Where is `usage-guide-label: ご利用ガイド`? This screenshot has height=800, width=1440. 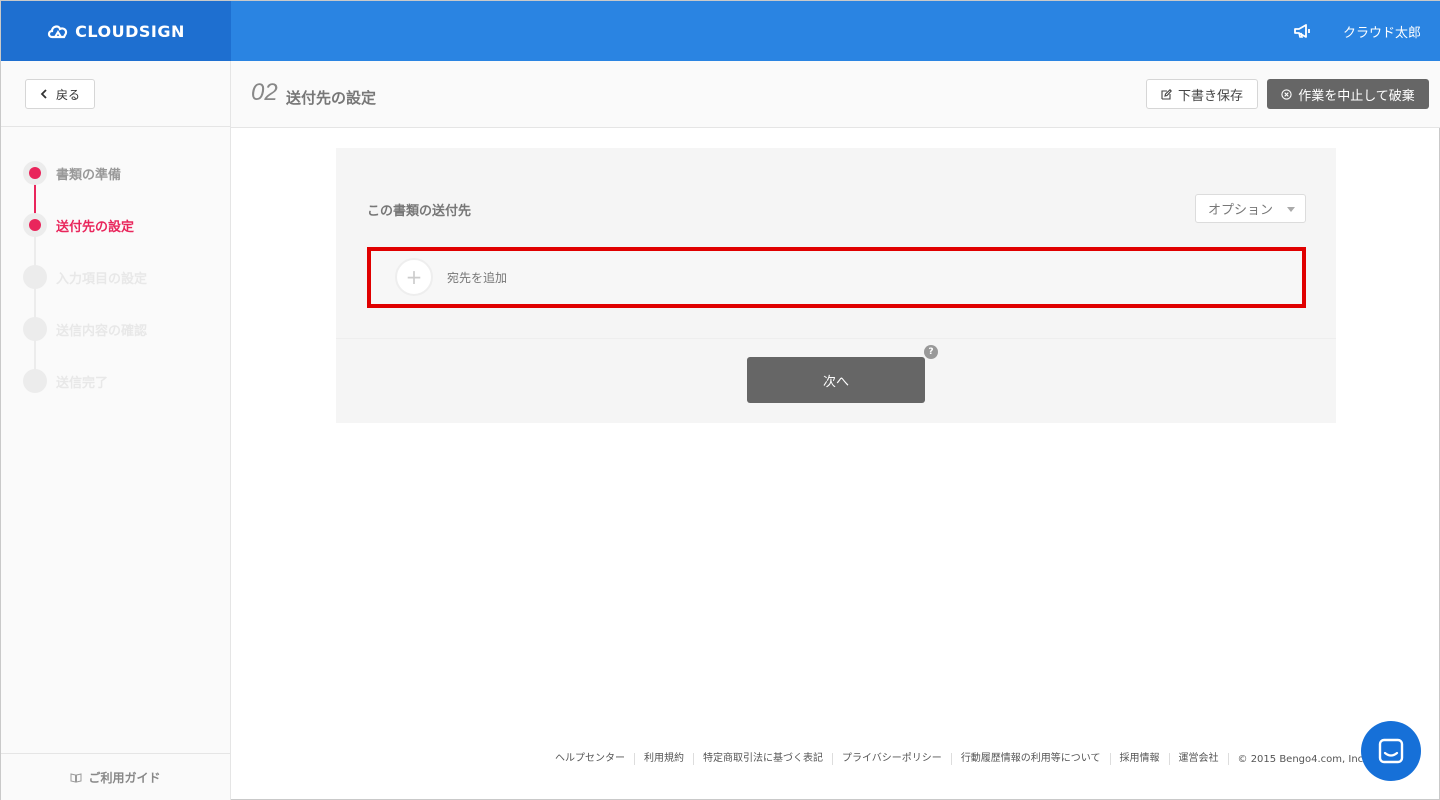
usage-guide-label: ご利用ガイド is located at coordinates (124, 778).